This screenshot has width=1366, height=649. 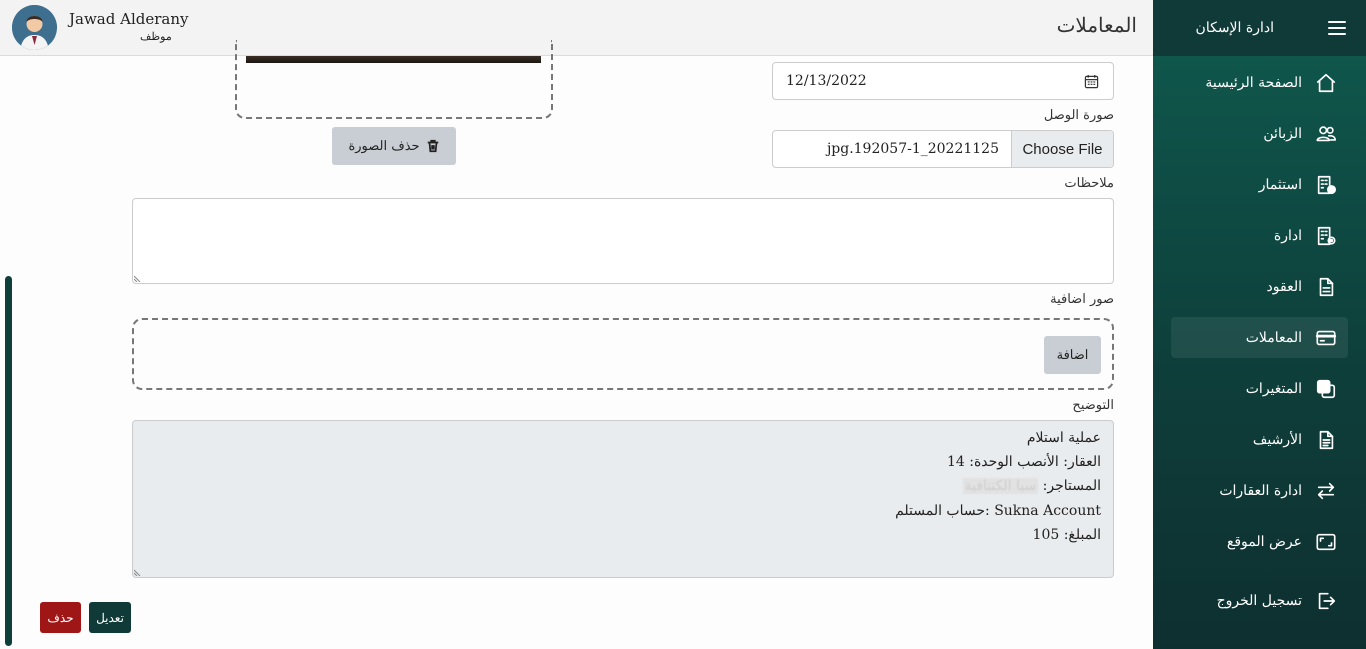 What do you see at coordinates (1066, 535) in the screenshot?
I see `description-line: المبلغ: 105` at bounding box center [1066, 535].